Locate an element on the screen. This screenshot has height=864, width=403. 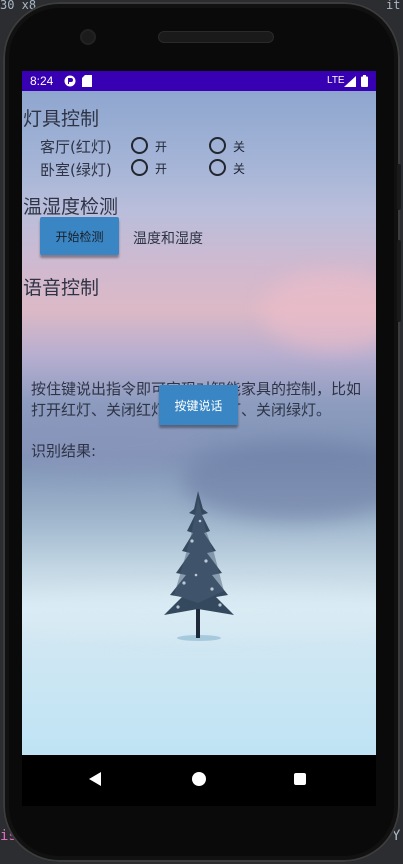
navigation-bar is located at coordinates (199, 780).